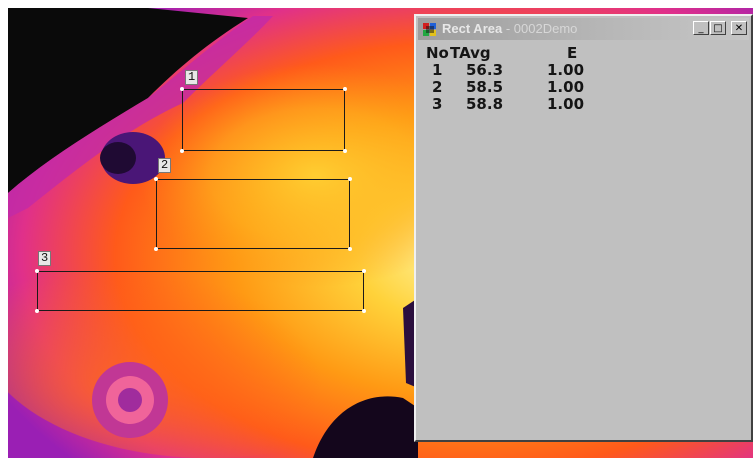 This screenshot has width=753, height=463. Describe the element at coordinates (470, 53) in the screenshot. I see `col-header-tavg: TAvg` at that location.